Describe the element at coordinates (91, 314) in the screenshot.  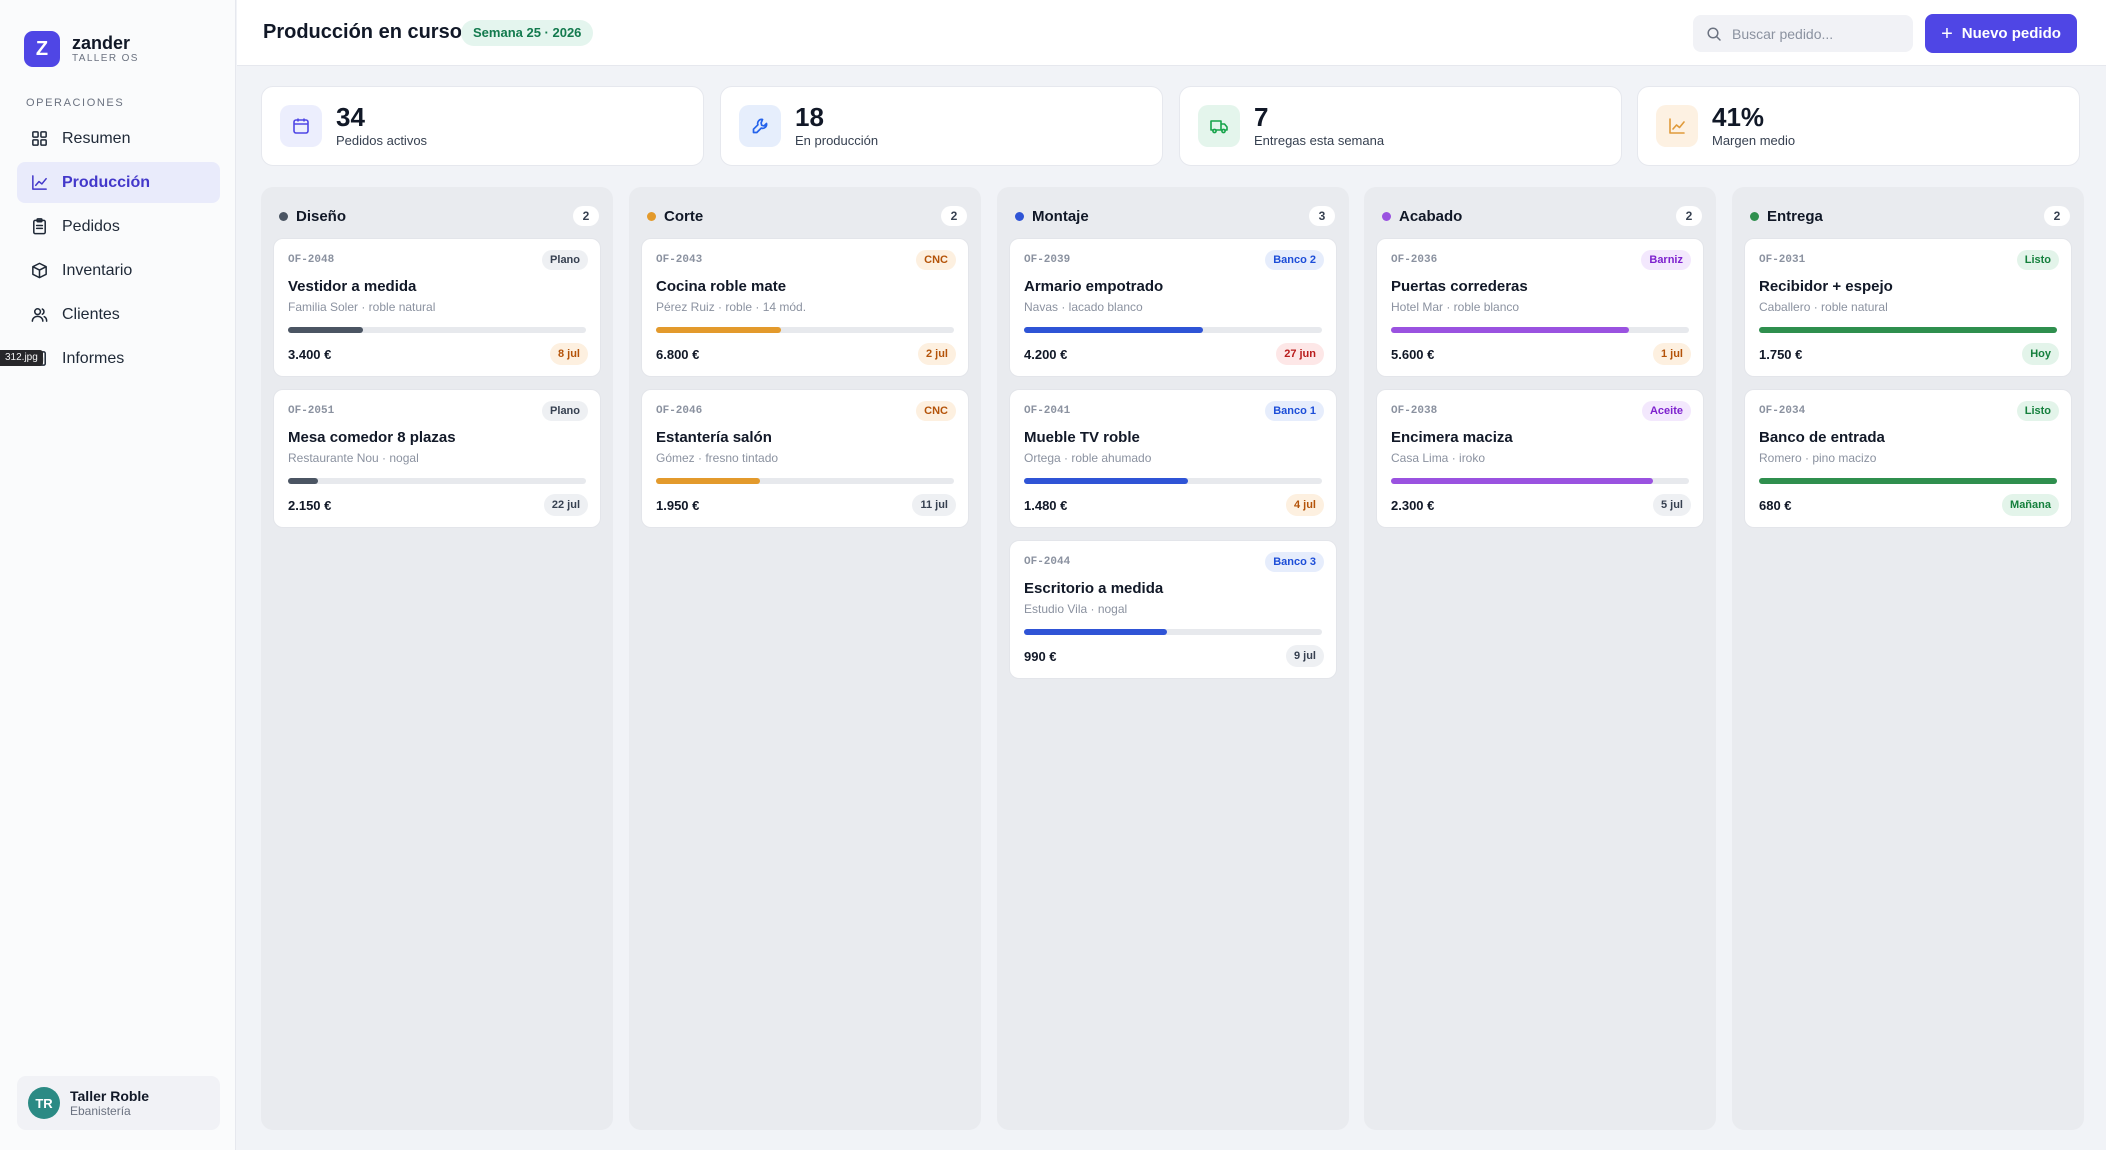
I see `sidebar-item-label: Clientes` at that location.